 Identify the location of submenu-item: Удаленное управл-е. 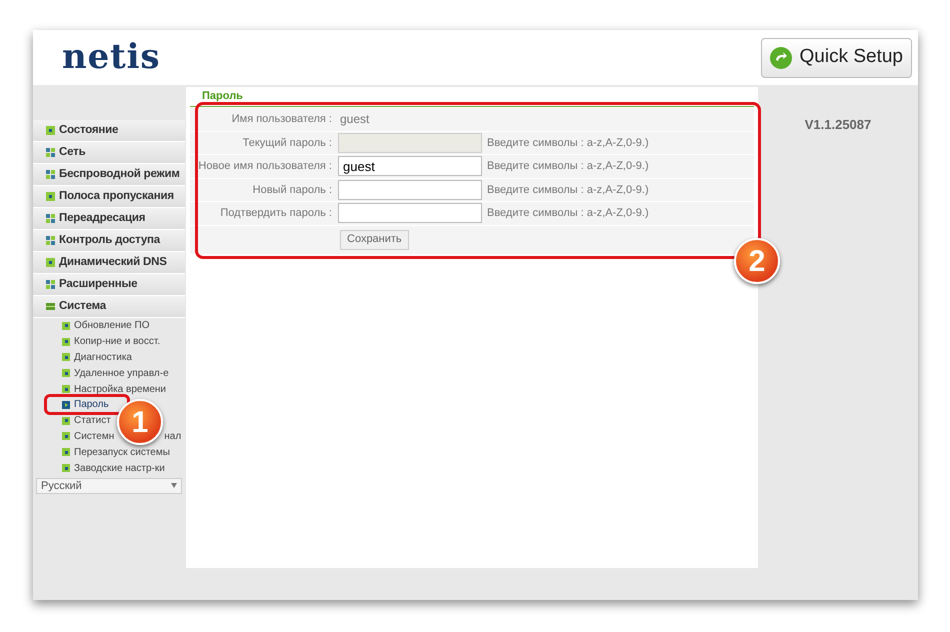
(121, 373).